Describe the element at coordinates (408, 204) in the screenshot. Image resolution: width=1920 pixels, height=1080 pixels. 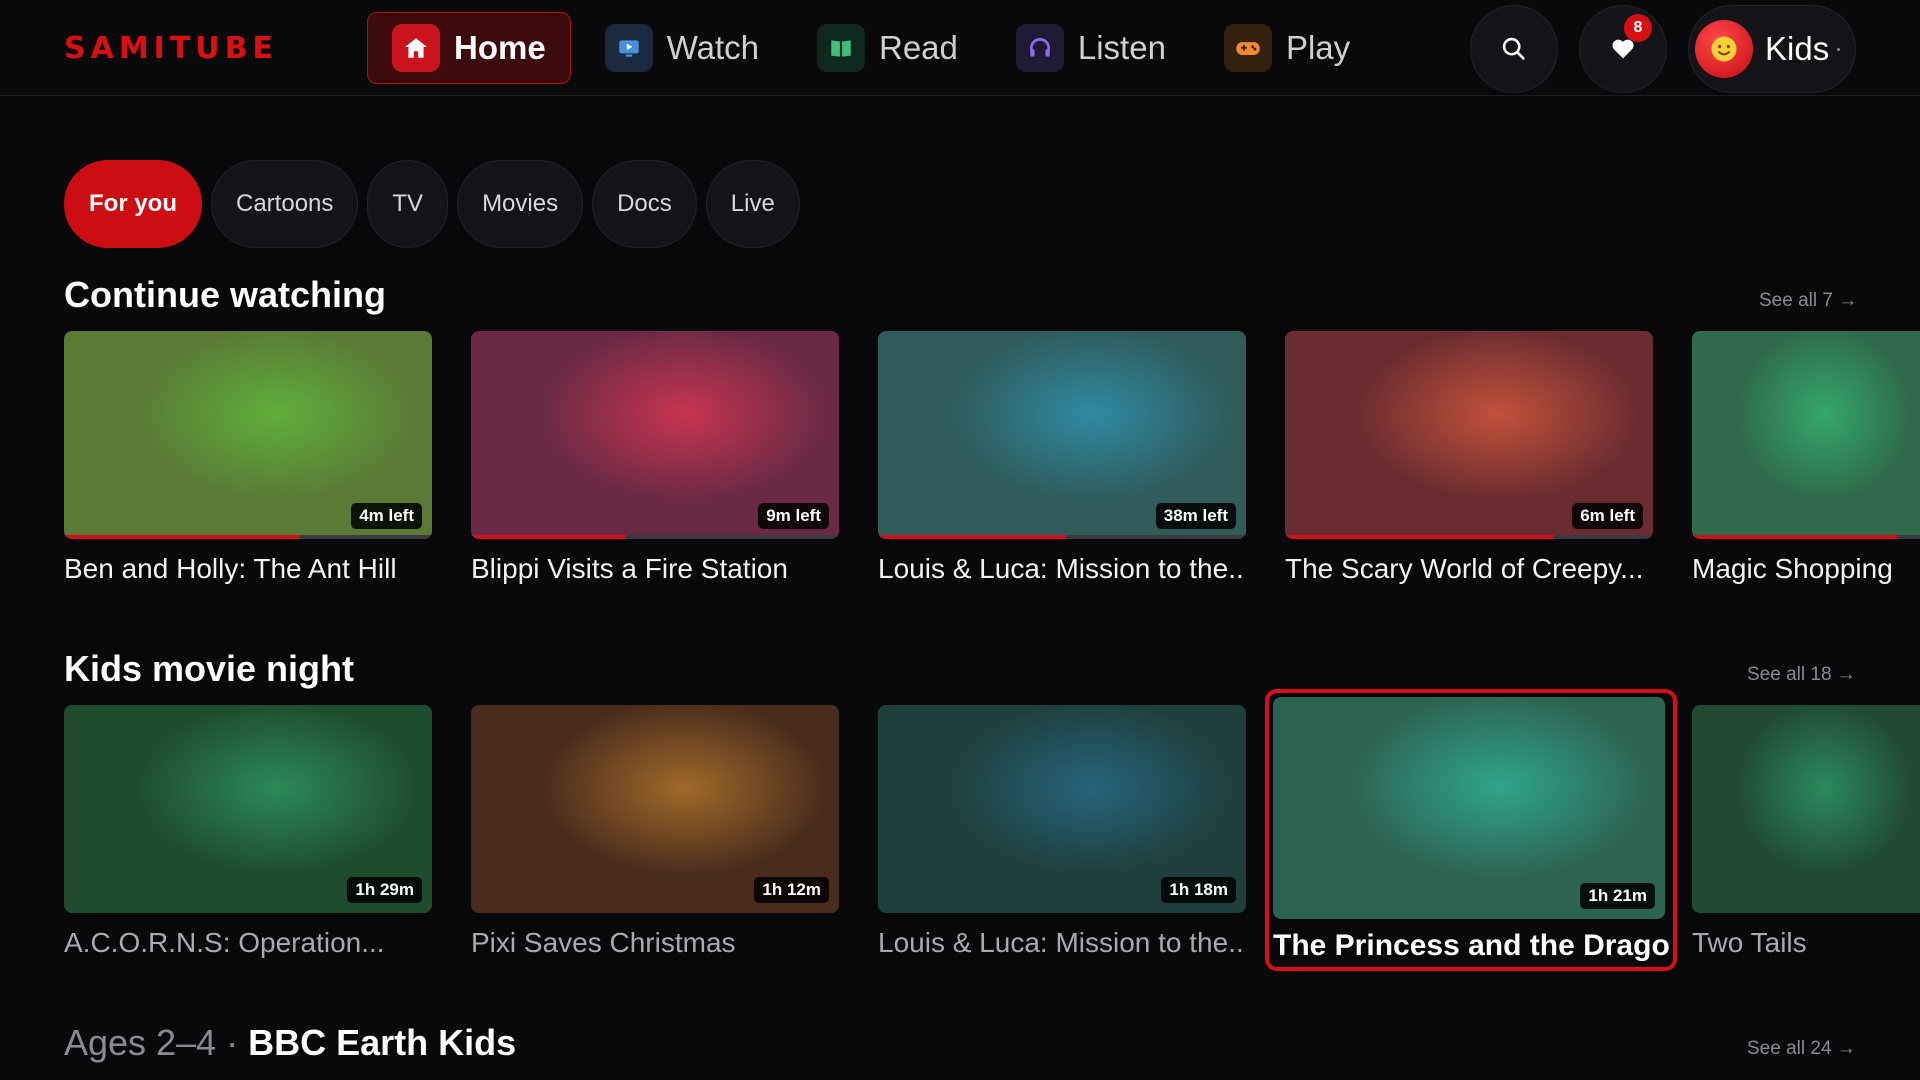
I see `chip-tv: TV` at that location.